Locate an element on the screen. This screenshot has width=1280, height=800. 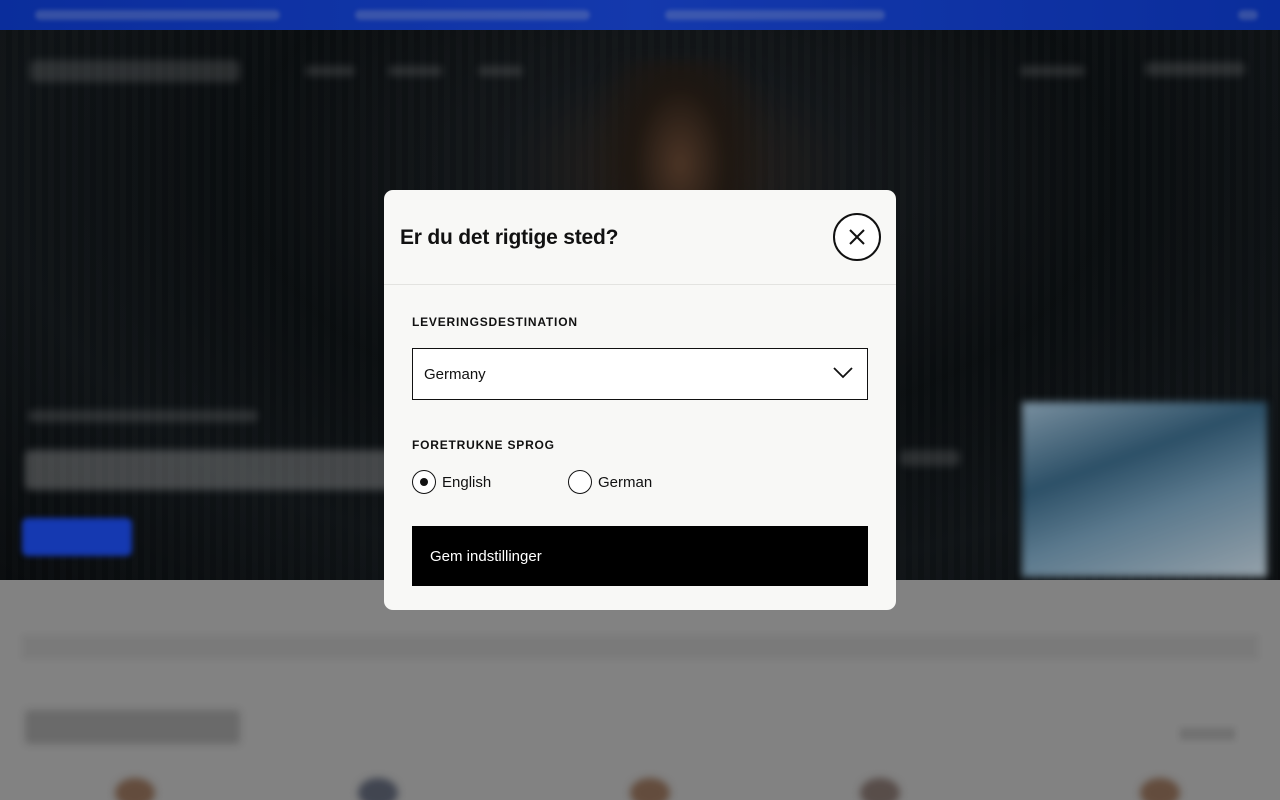
radio-button-checked is located at coordinates (424, 482).